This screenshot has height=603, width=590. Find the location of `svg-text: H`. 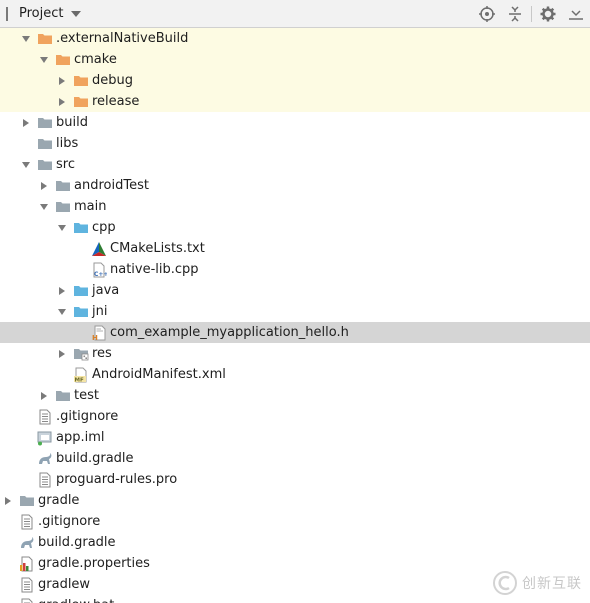

svg-text: H is located at coordinates (95, 337).